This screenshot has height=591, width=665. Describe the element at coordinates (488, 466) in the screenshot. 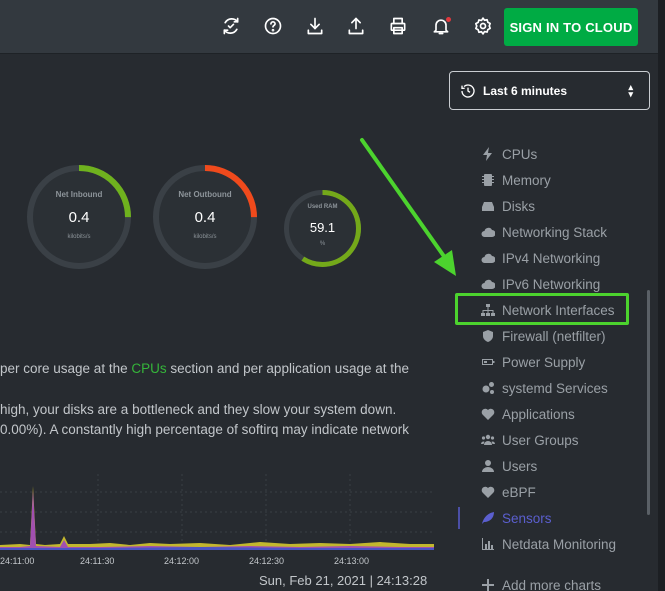

I see `user-icon` at that location.